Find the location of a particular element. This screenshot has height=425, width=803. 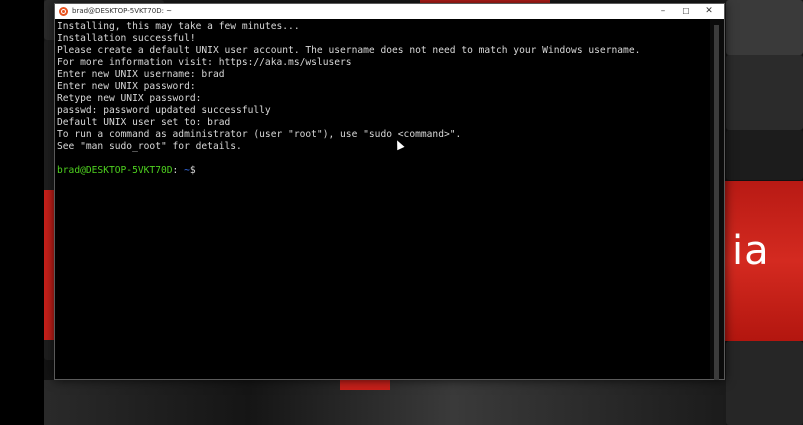

prompt-symbol: $ is located at coordinates (192, 170).